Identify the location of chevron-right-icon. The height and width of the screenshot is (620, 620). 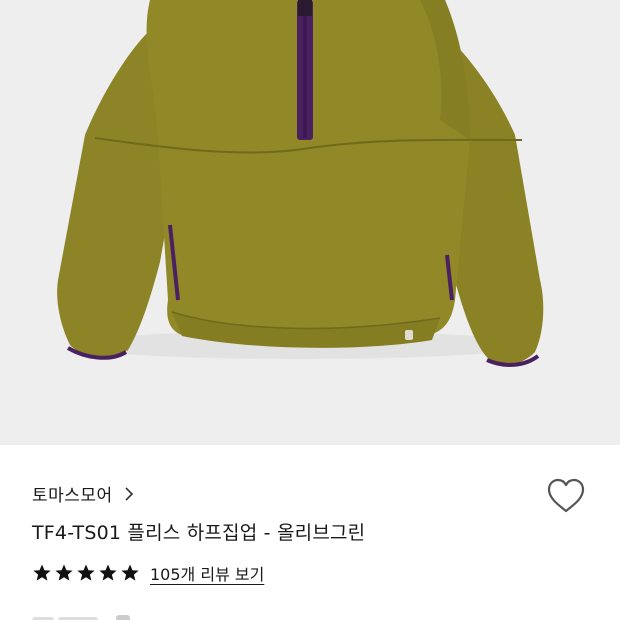
(129, 493).